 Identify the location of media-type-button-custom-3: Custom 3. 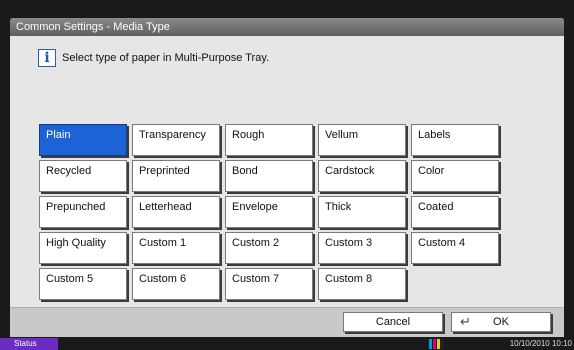
(362, 248).